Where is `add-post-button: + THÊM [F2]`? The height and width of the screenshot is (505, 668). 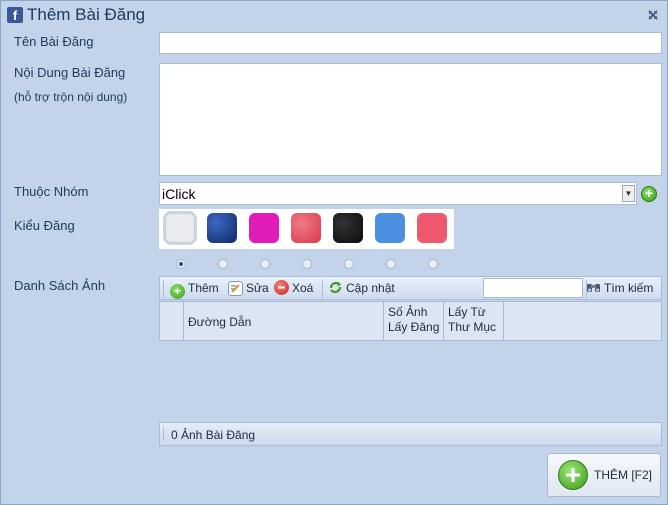
add-post-button: + THÊM [F2] is located at coordinates (604, 475).